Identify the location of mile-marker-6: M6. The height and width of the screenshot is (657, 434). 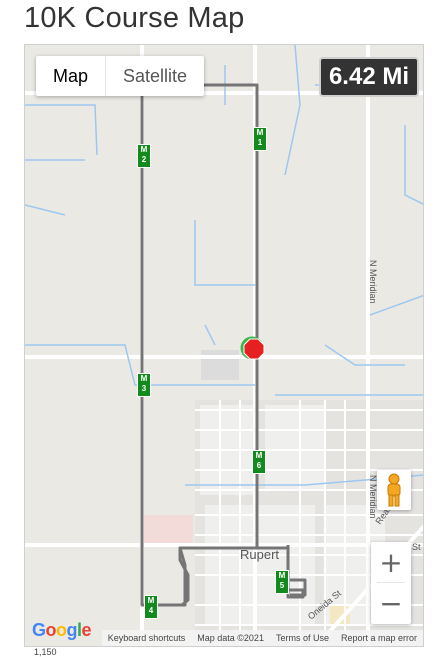
(259, 462).